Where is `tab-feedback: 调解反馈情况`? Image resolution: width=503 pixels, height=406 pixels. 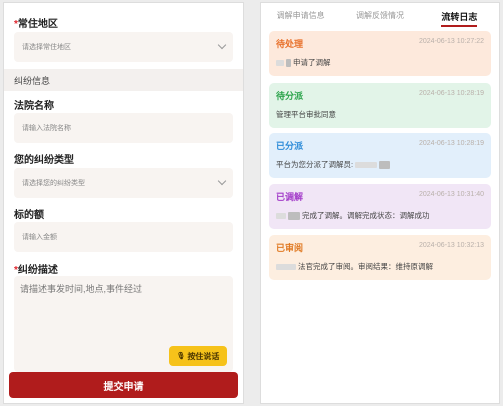
tab-feedback: 调解反馈情况 is located at coordinates (379, 16).